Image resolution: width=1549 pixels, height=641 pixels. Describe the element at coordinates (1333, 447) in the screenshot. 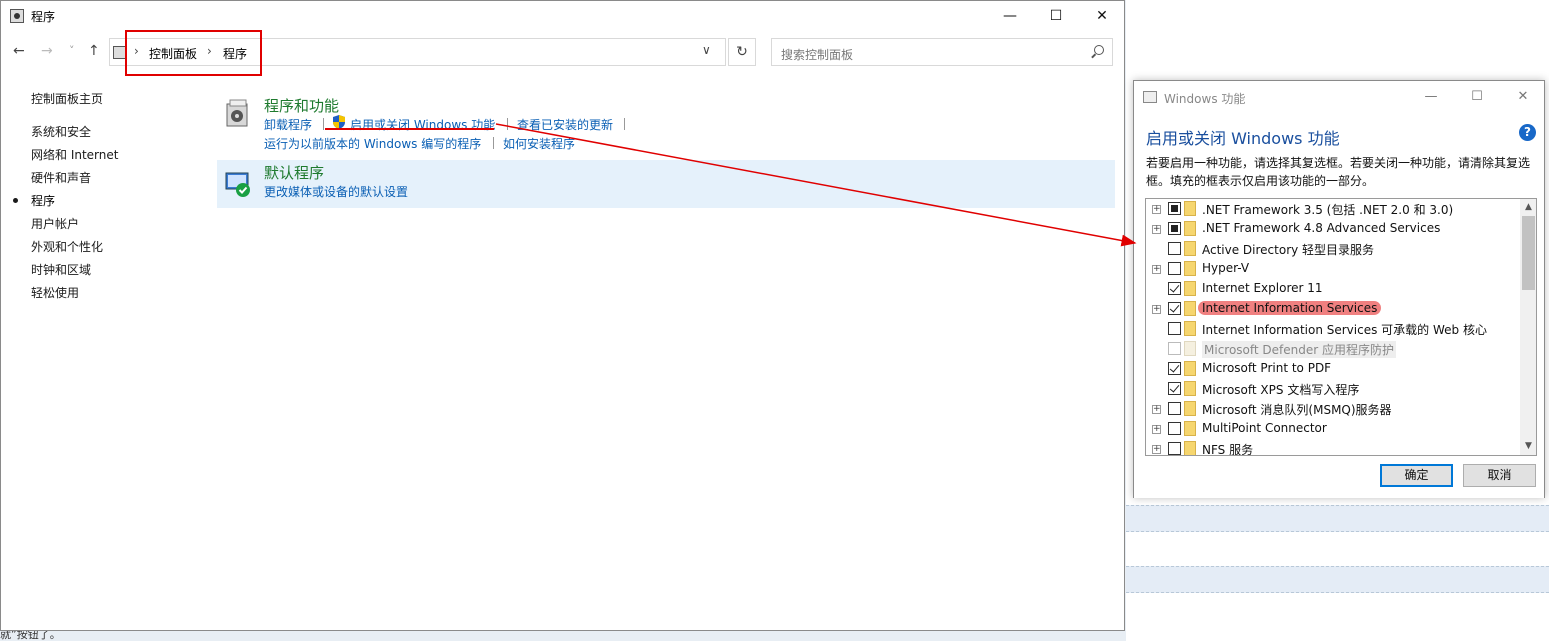

I see `feature-row: + NFS 服务` at that location.